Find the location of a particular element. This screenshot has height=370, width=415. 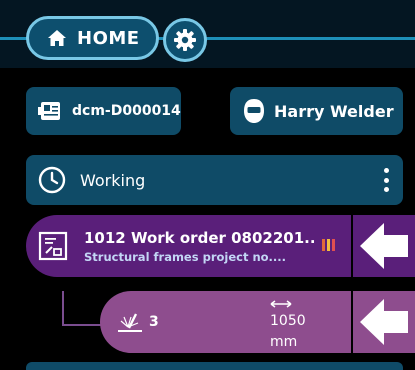

weld-length-unit: mm is located at coordinates (284, 342).